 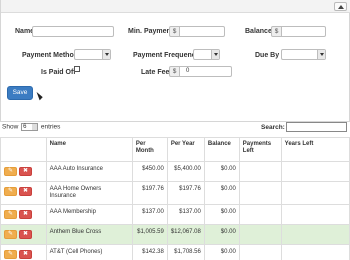 What do you see at coordinates (316, 127) in the screenshot?
I see `search-input` at bounding box center [316, 127].